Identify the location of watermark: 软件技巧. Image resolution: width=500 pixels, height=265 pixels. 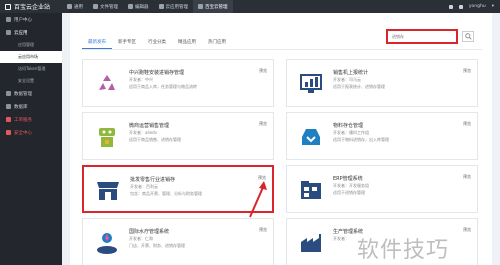
(403, 250).